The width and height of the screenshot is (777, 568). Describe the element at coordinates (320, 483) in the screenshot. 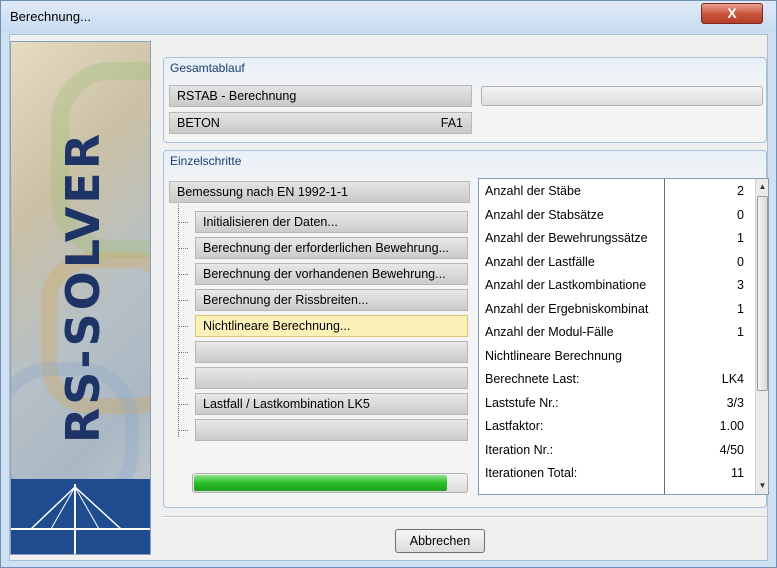

I see `steps-progress-fill` at that location.